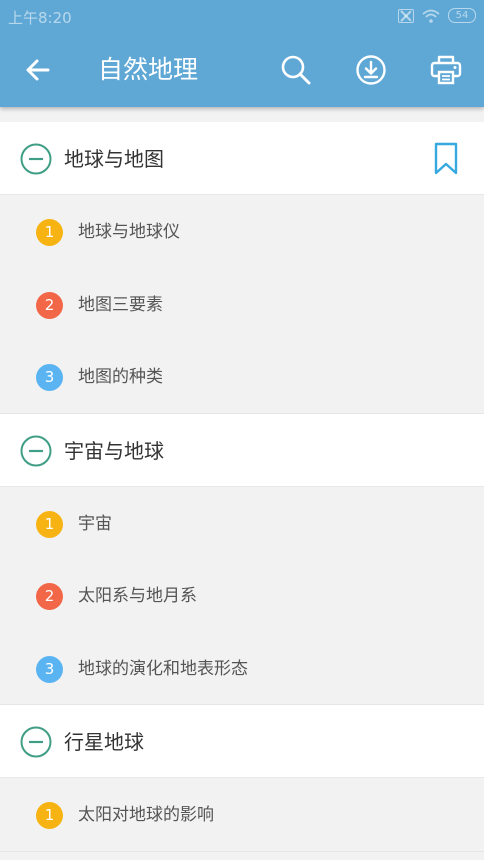  Describe the element at coordinates (242, 17) in the screenshot. I see `status-bar: 上午8:20 54` at that location.